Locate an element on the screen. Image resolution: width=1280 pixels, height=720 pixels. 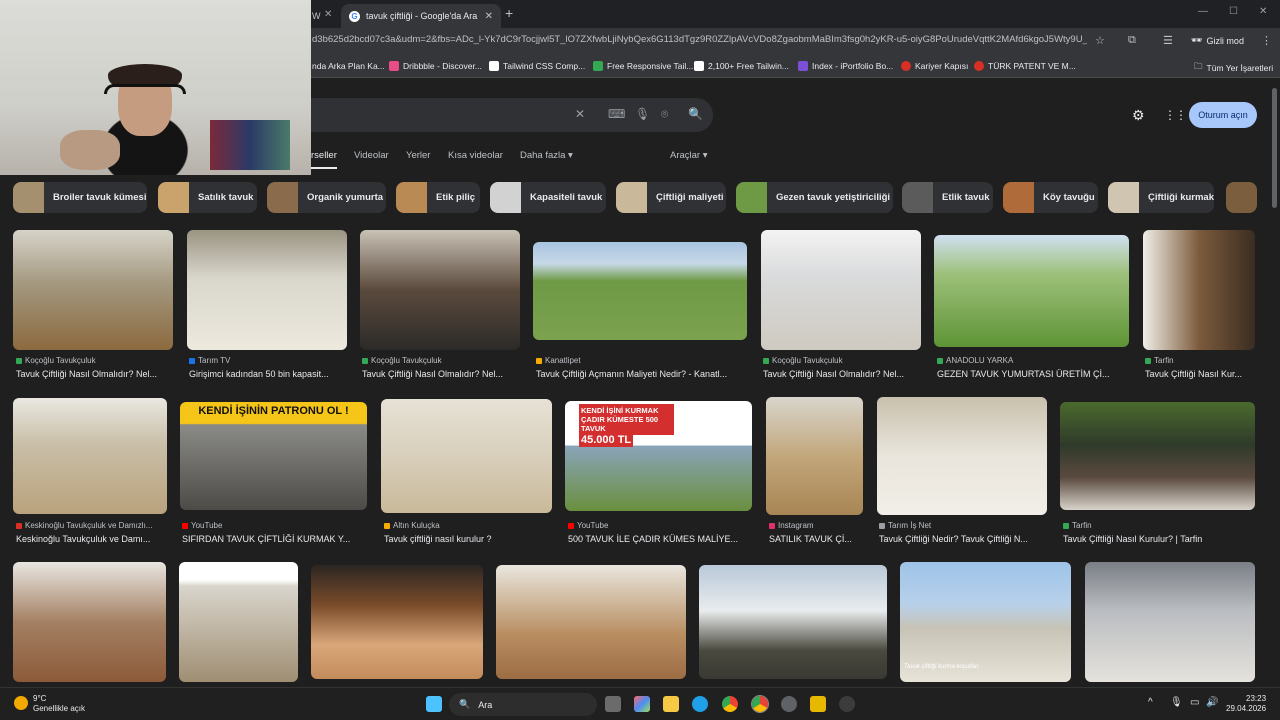
tools-button: Araçlar ▾ is located at coordinates (689, 155).